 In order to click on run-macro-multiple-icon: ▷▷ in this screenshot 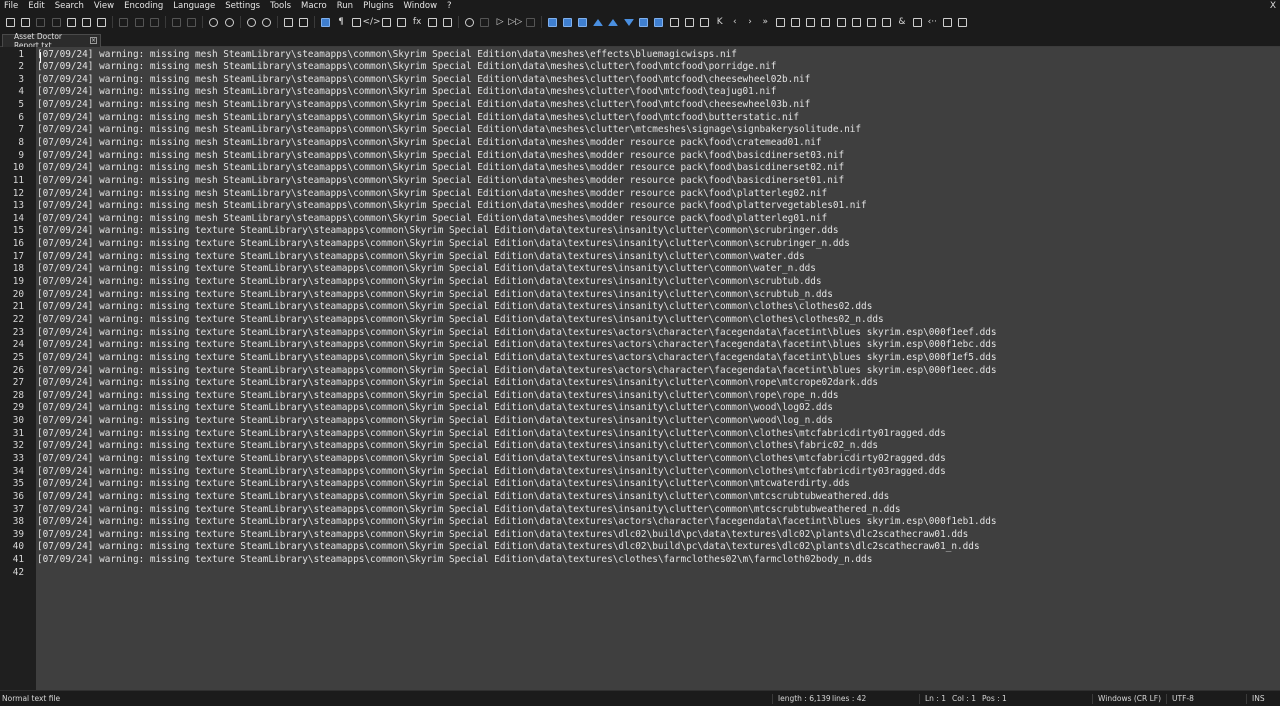, I will do `click(515, 21)`.